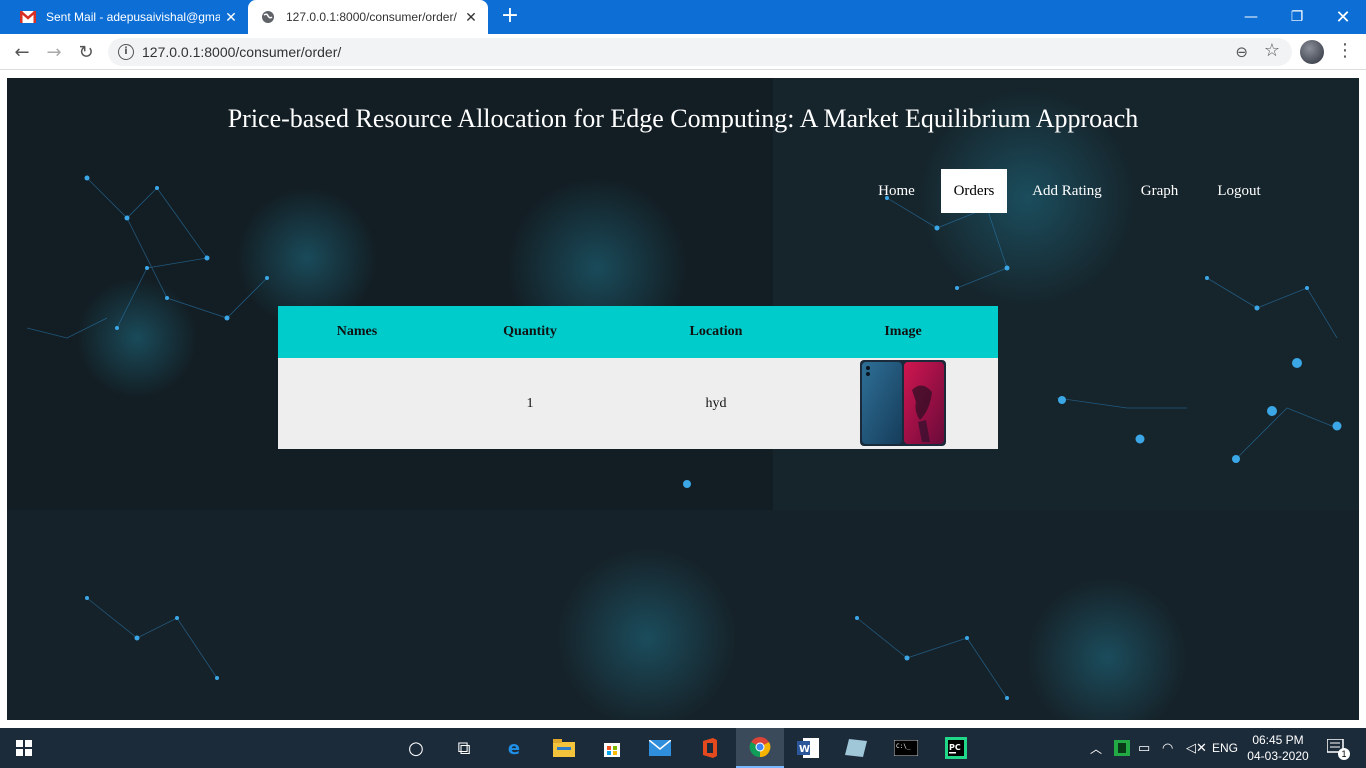 The height and width of the screenshot is (768, 1366). I want to click on forward-icon: →, so click(54, 52).